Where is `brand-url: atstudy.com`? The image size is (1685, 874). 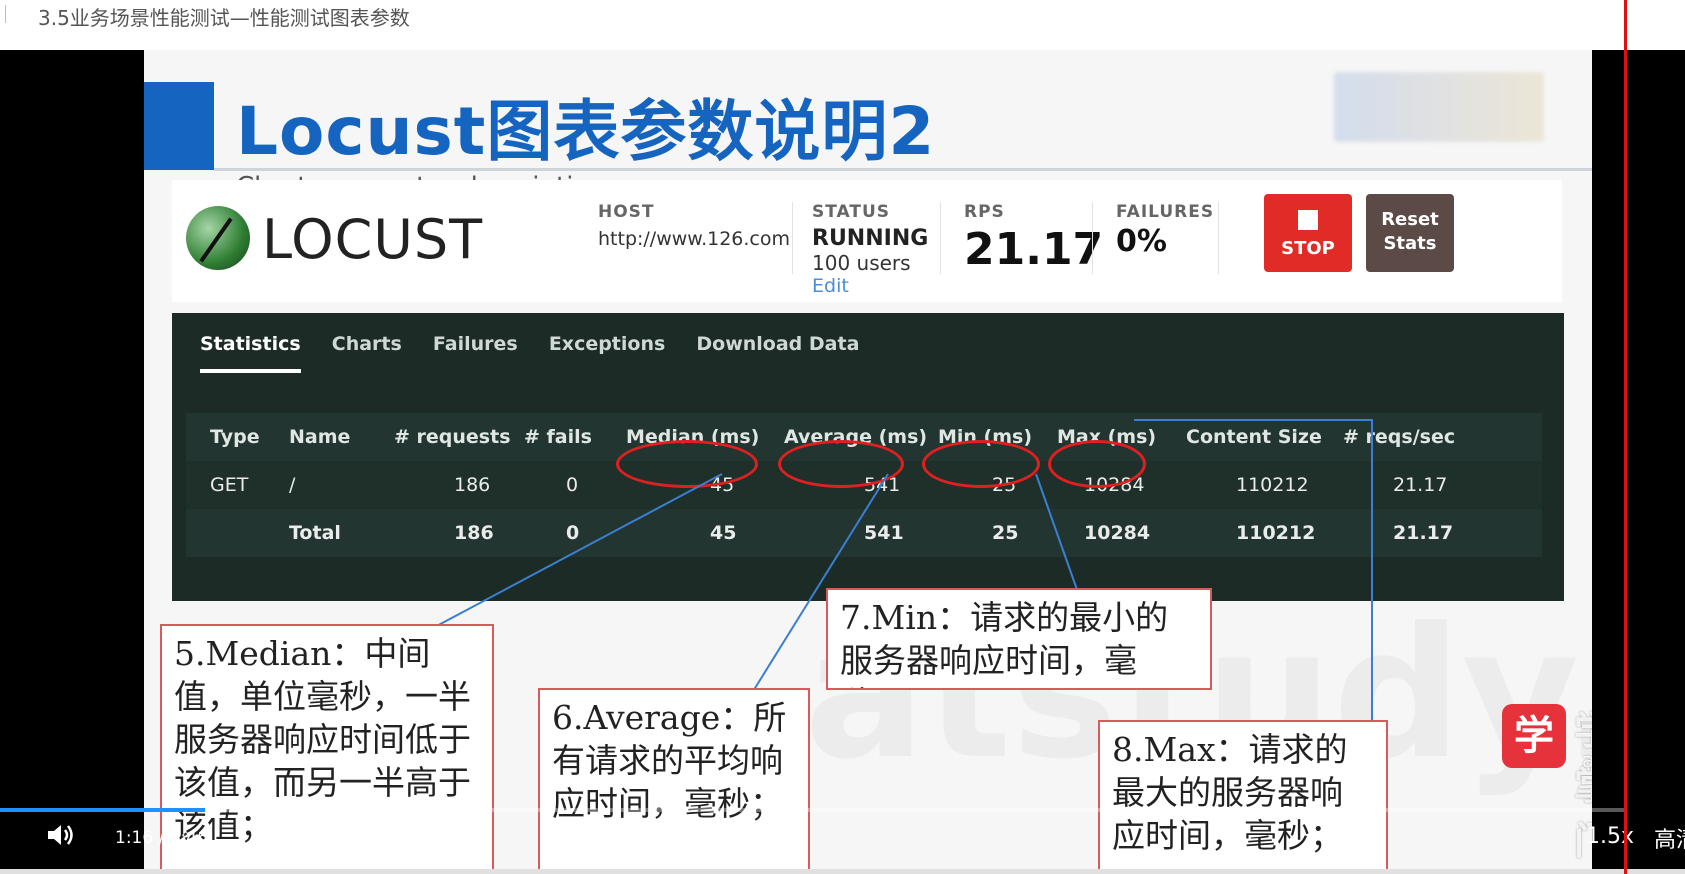
brand-url: atstudy.com is located at coordinates (1587, 760).